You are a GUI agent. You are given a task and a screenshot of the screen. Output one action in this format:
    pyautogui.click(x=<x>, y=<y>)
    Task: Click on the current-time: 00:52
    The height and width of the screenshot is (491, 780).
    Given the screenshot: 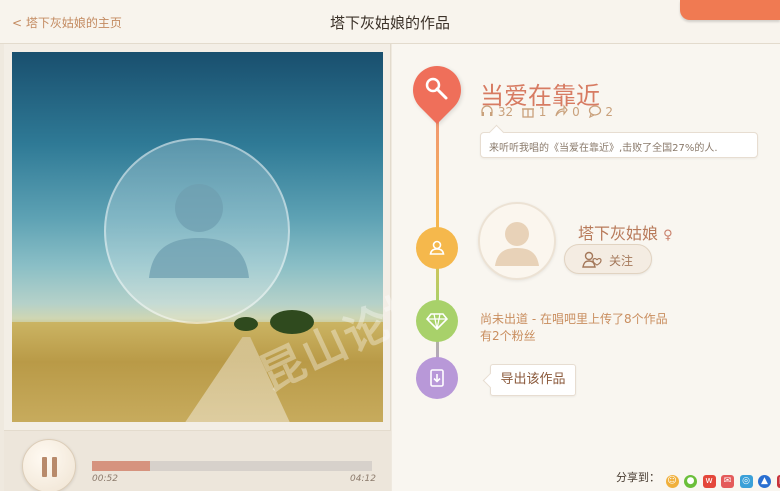 What is the action you would take?
    pyautogui.click(x=105, y=479)
    